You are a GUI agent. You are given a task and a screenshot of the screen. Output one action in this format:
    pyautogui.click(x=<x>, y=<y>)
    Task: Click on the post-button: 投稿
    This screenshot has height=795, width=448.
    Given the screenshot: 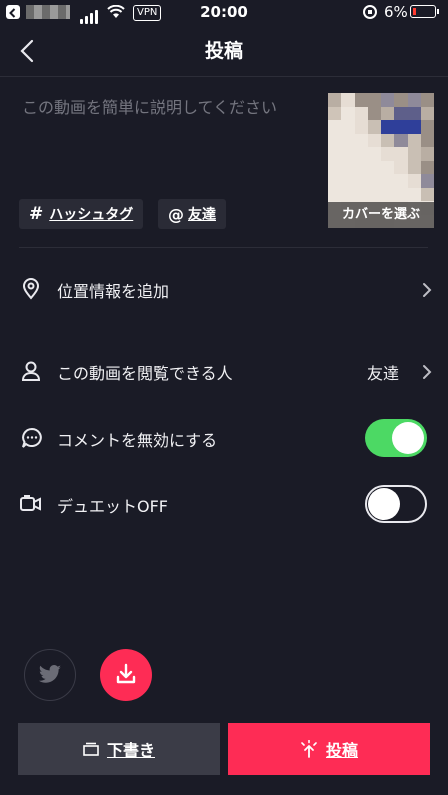 What is the action you would take?
    pyautogui.click(x=329, y=749)
    